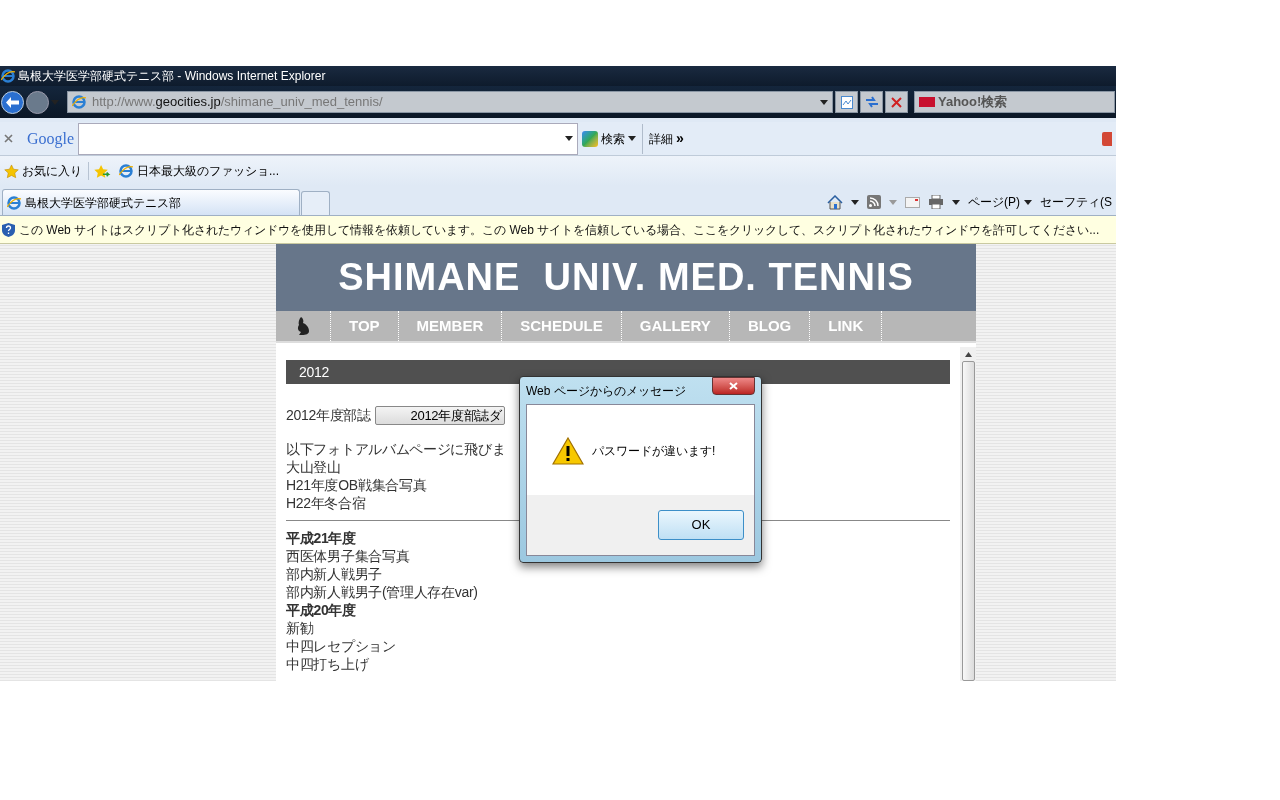 Image resolution: width=1280 pixels, height=800 pixels. Describe the element at coordinates (328, 138) in the screenshot. I see `google-search-field` at that location.